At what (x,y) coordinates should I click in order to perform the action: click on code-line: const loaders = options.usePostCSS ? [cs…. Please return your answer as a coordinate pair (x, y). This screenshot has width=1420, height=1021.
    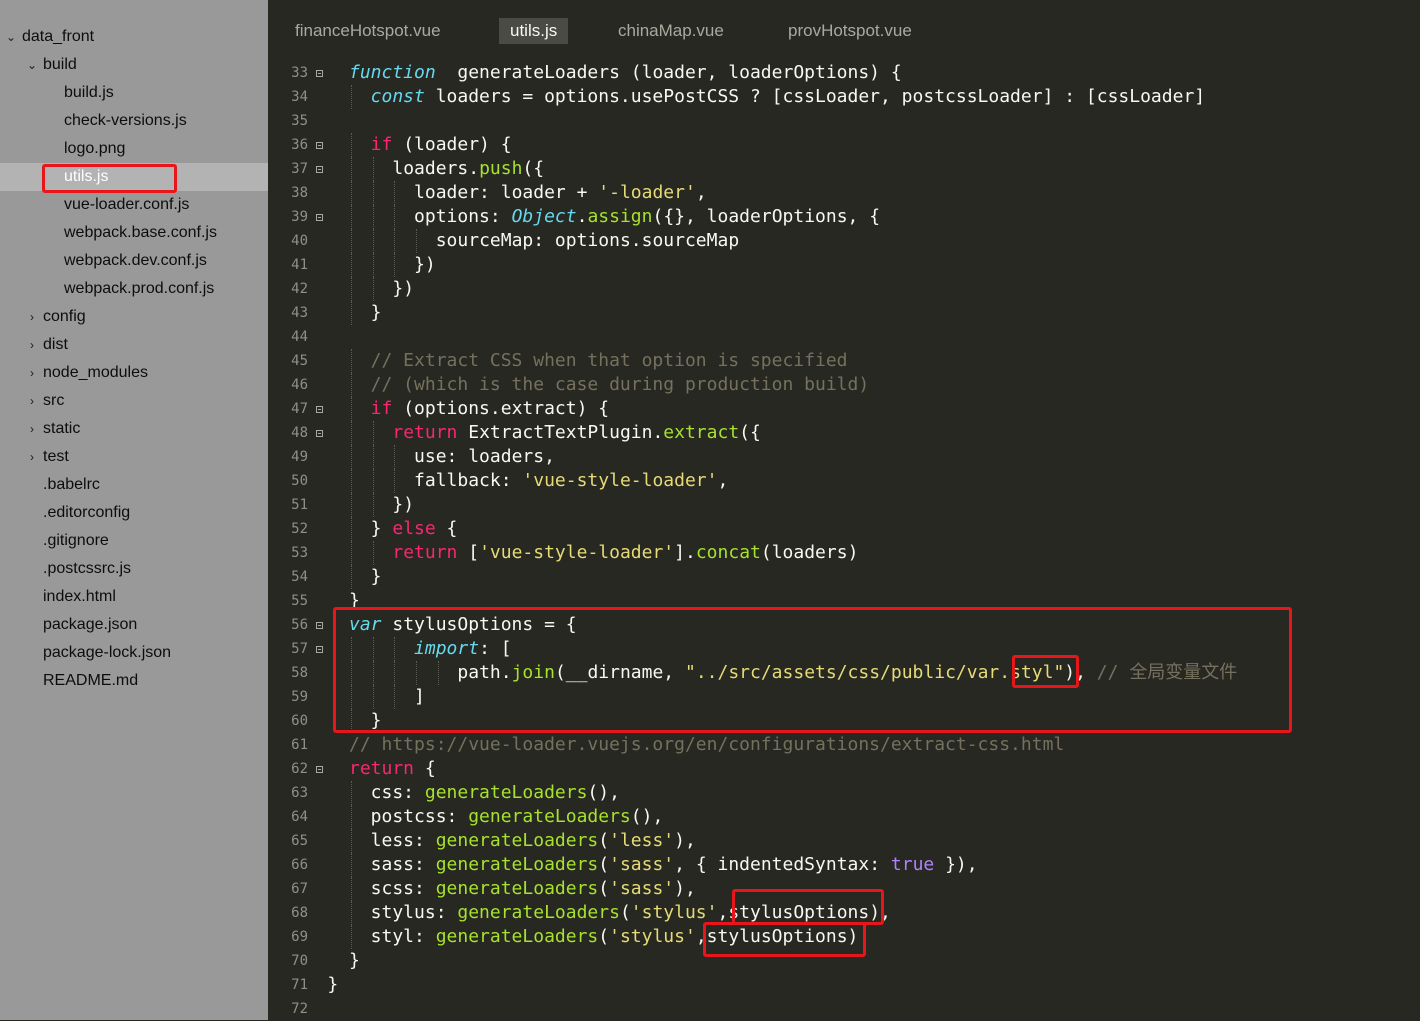
    Looking at the image, I should click on (788, 97).